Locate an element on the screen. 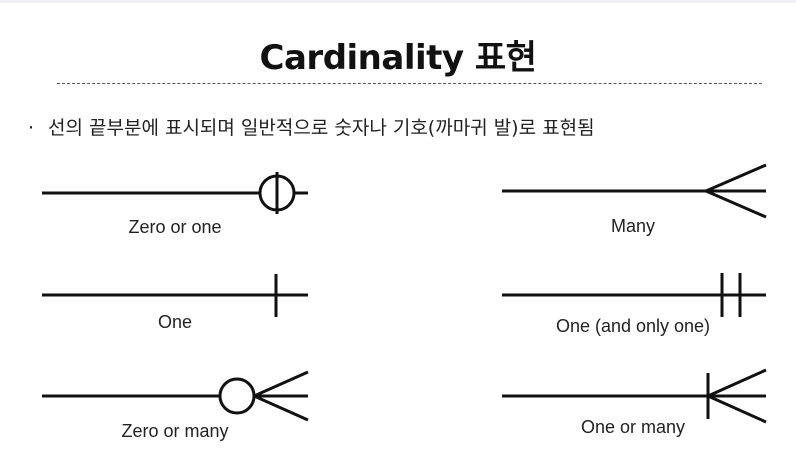 The height and width of the screenshot is (465, 796). one-or-many-symbol is located at coordinates (634, 396).